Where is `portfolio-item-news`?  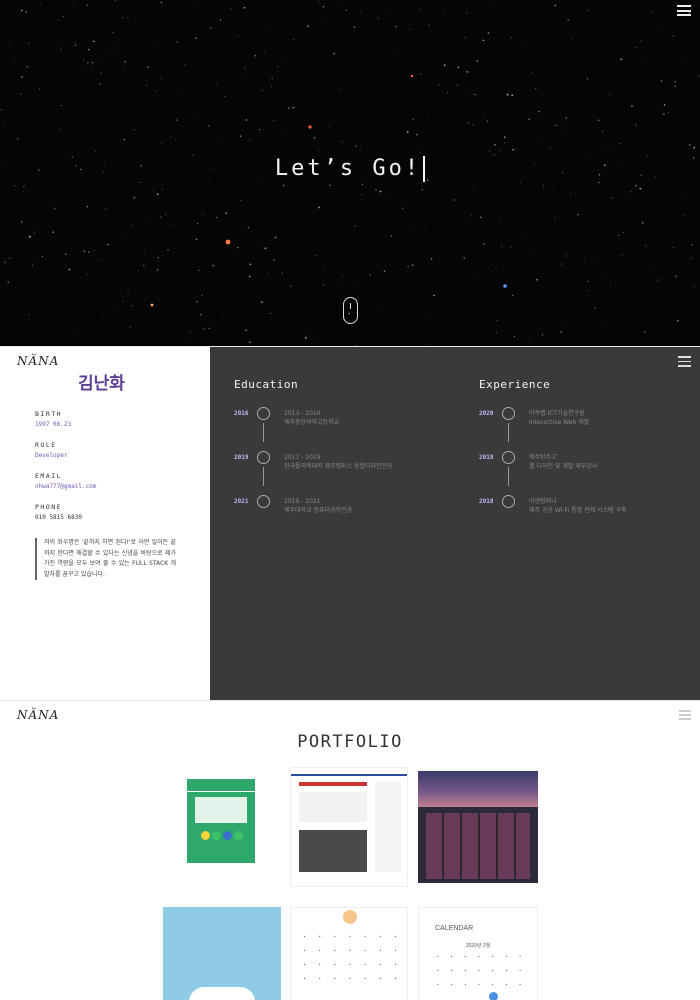
portfolio-item-news is located at coordinates (349, 827).